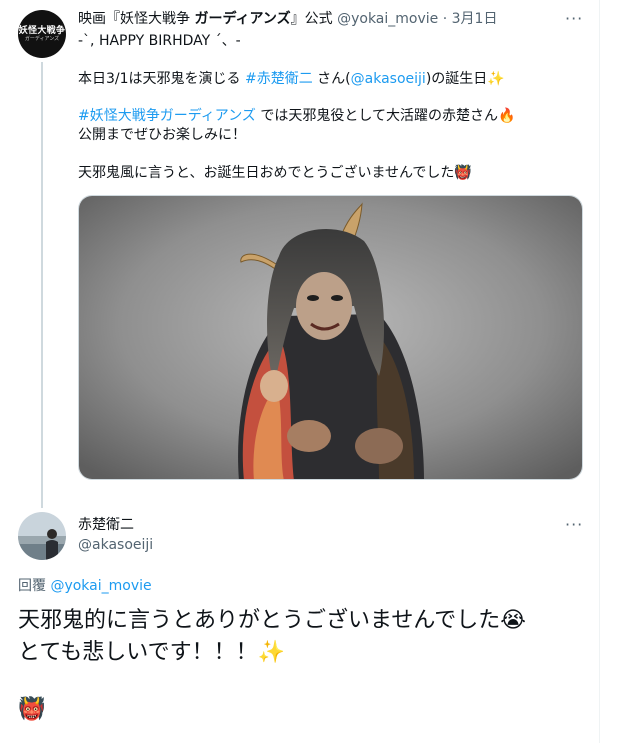 The width and height of the screenshot is (620, 743). I want to click on avatar-photo, so click(42, 536).